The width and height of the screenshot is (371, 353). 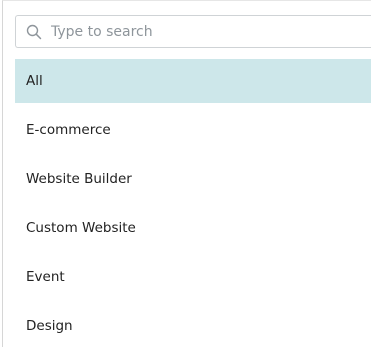 What do you see at coordinates (193, 81) in the screenshot?
I see `list-item-all: All` at bounding box center [193, 81].